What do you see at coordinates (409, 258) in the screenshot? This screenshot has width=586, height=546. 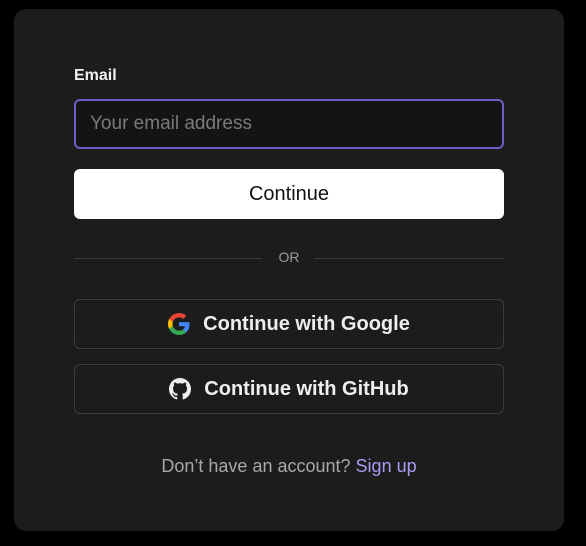 I see `divider-line-right` at bounding box center [409, 258].